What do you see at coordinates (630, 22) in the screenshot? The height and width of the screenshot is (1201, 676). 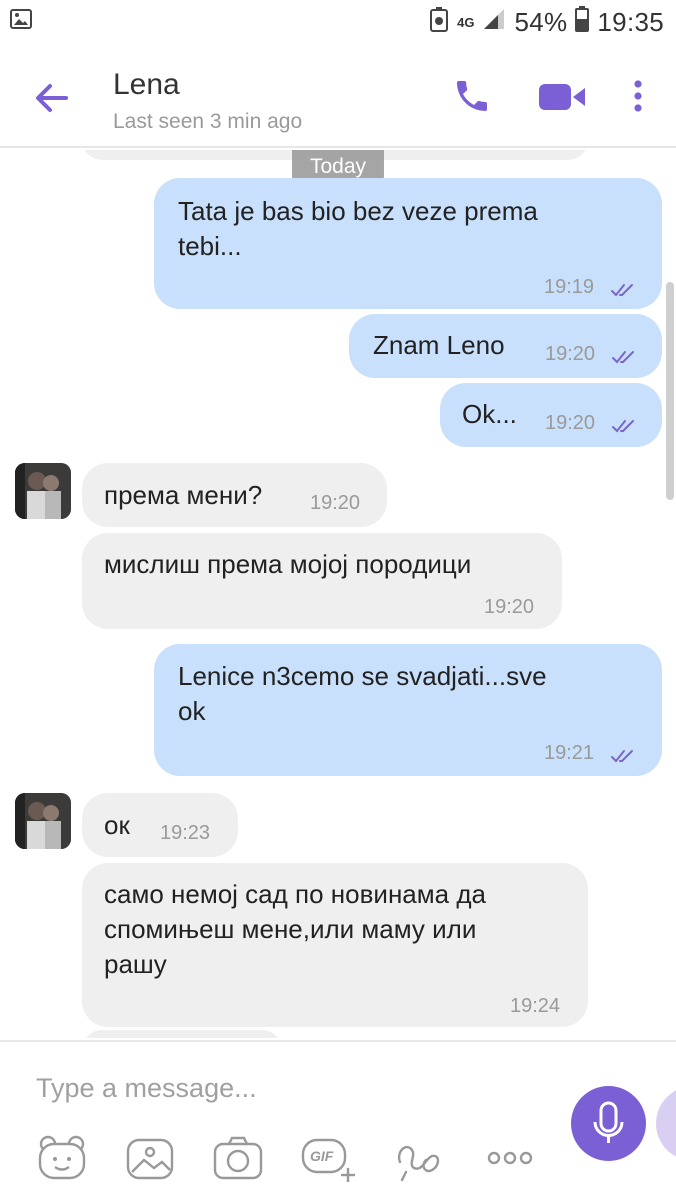 I see `clock: 19:35` at bounding box center [630, 22].